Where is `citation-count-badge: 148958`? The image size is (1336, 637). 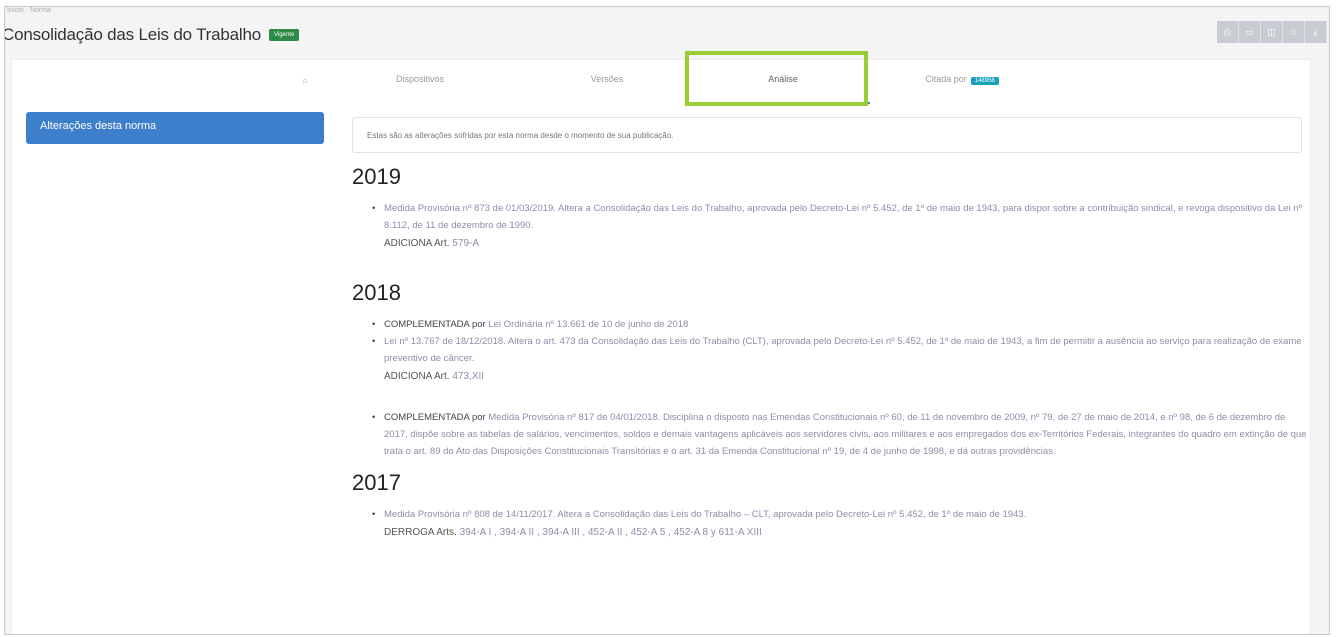 citation-count-badge: 148958 is located at coordinates (984, 81).